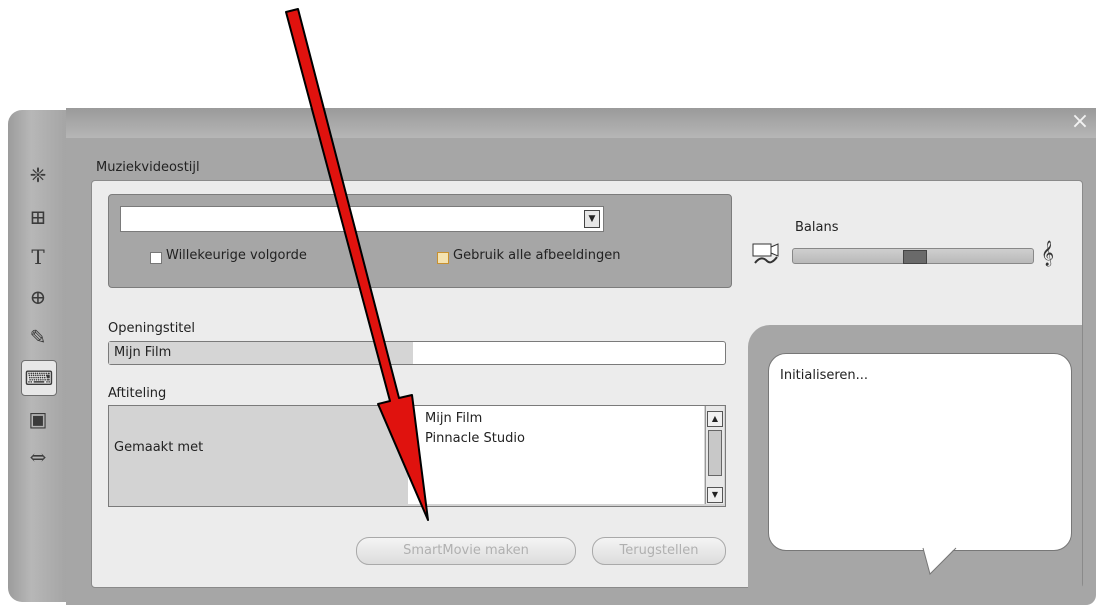 The height and width of the screenshot is (610, 1101). Describe the element at coordinates (1048, 253) in the screenshot. I see `music-note-icon: 𝄞` at that location.